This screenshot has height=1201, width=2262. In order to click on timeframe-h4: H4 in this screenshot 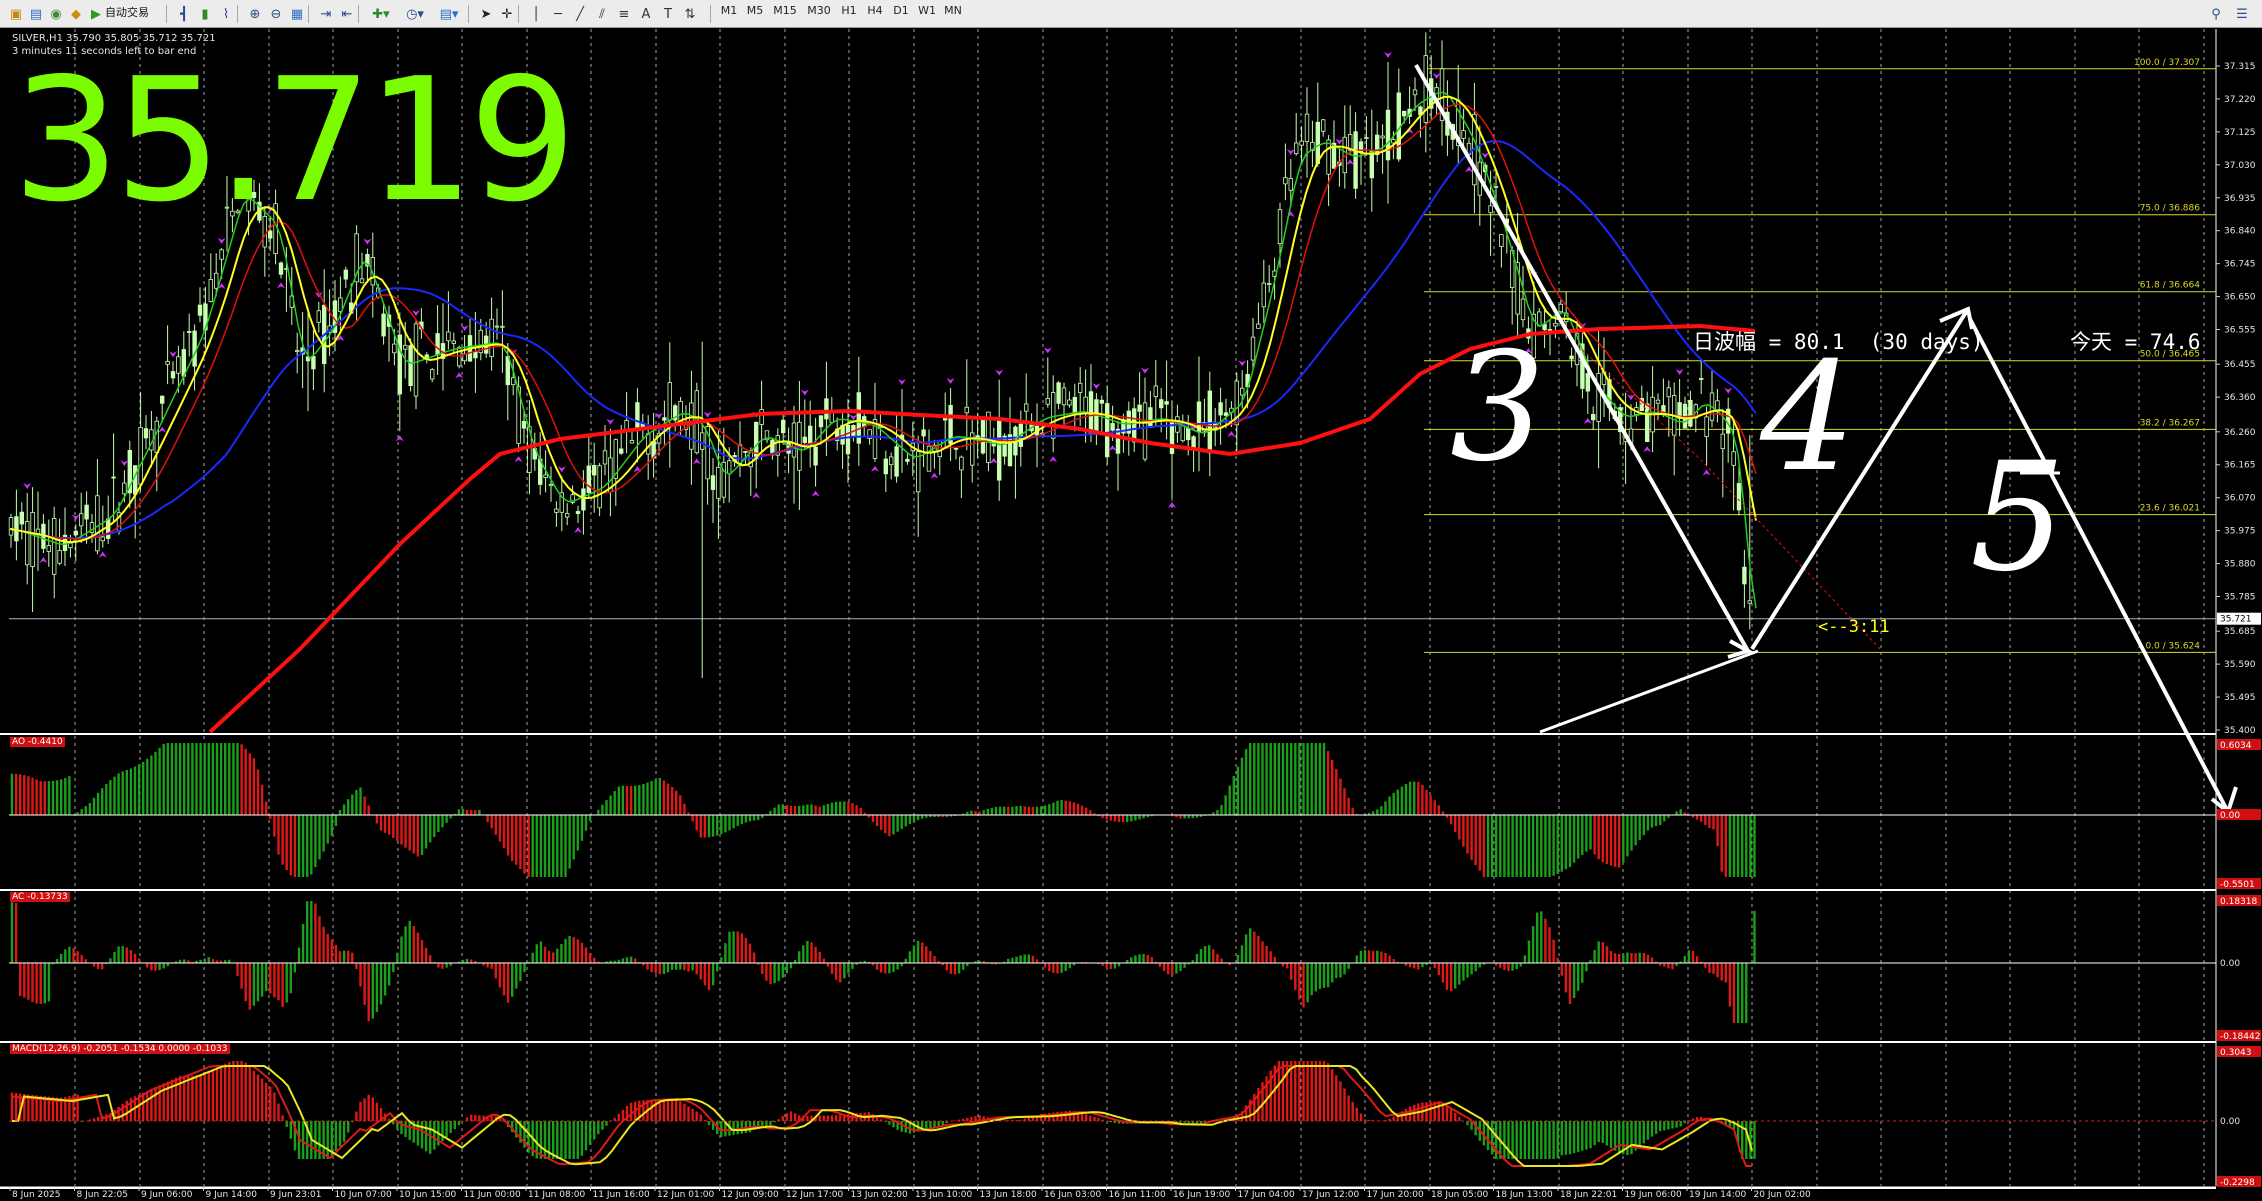, I will do `click(875, 14)`.